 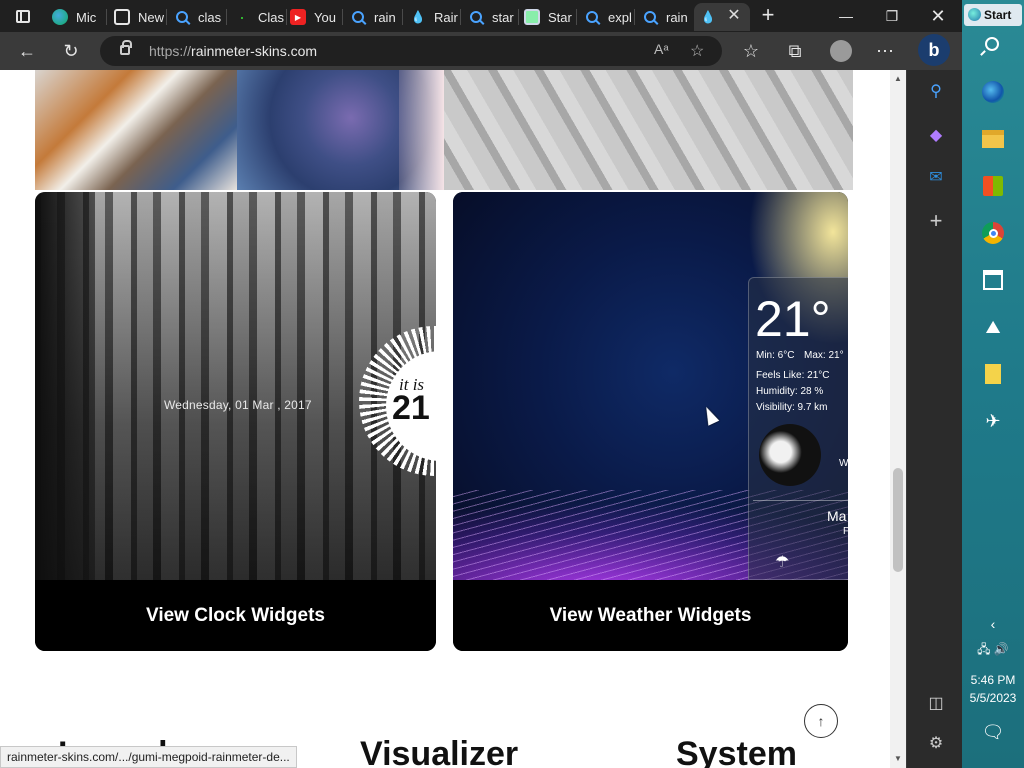 What do you see at coordinates (238, 405) in the screenshot?
I see `clock-date-text: Wednesday, 01 Mar , 2017` at bounding box center [238, 405].